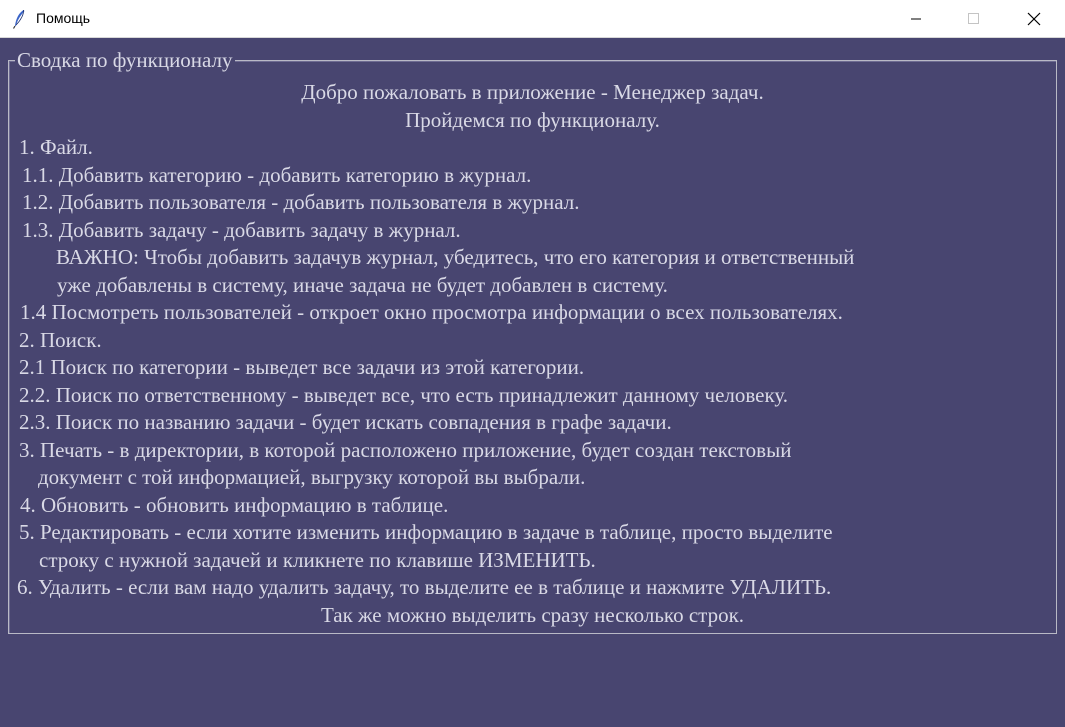 The height and width of the screenshot is (727, 1065). I want to click on close-button, so click(1034, 19).